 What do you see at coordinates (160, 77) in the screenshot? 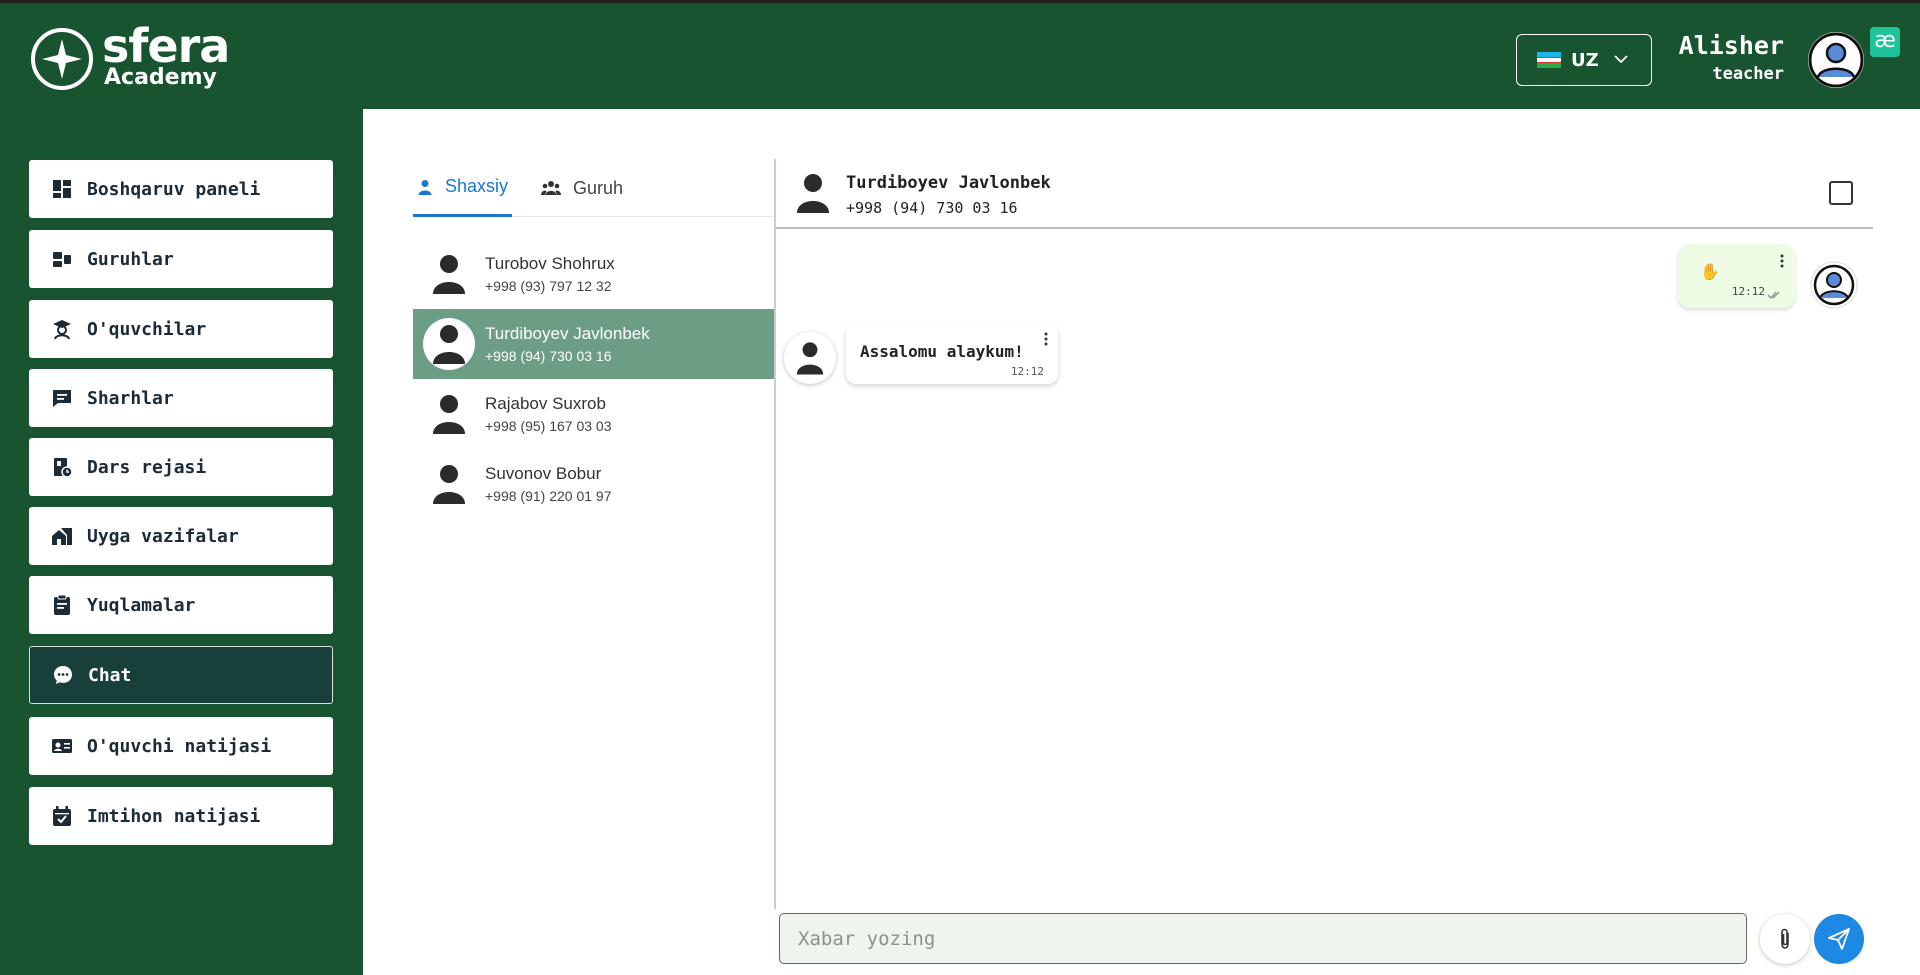
I see `brand-sub: Academy` at bounding box center [160, 77].